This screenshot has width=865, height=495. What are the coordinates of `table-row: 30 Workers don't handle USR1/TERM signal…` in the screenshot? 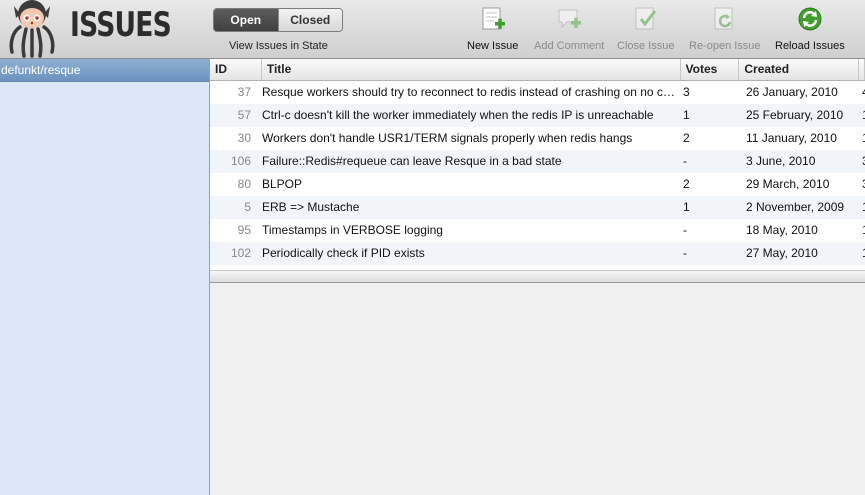 It's located at (537, 138).